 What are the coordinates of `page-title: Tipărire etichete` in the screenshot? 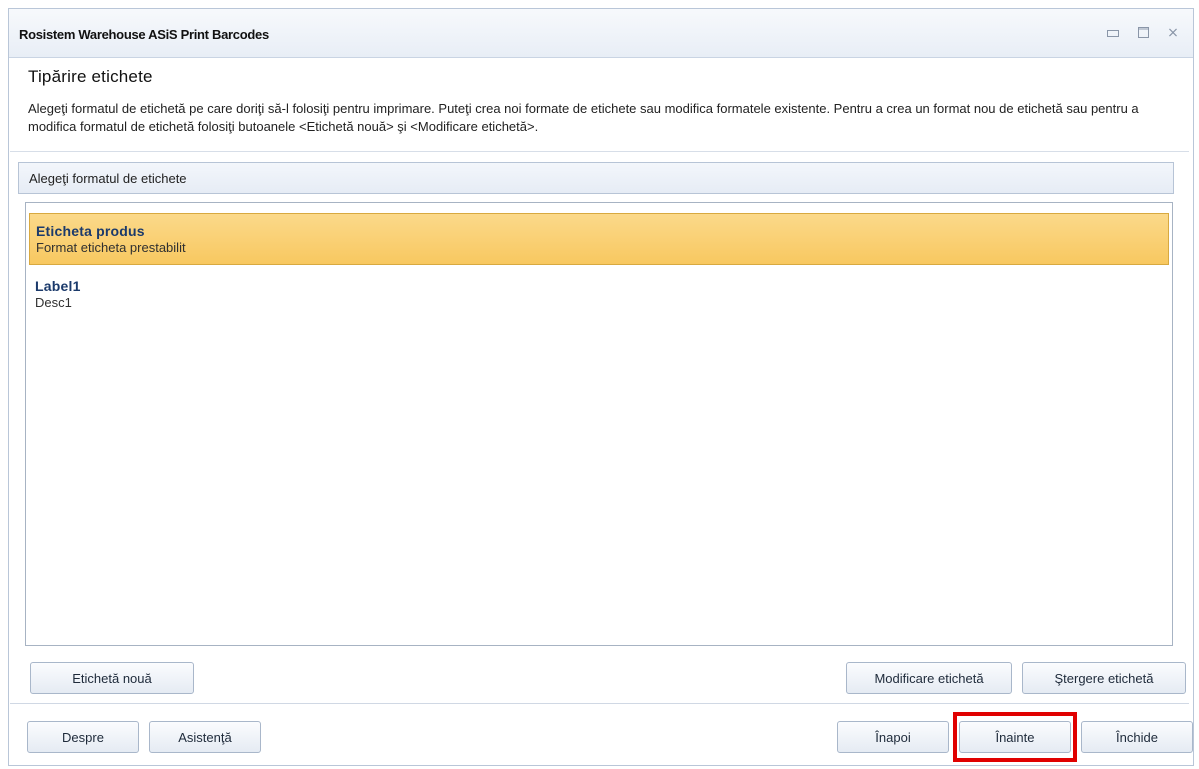 It's located at (90, 76).